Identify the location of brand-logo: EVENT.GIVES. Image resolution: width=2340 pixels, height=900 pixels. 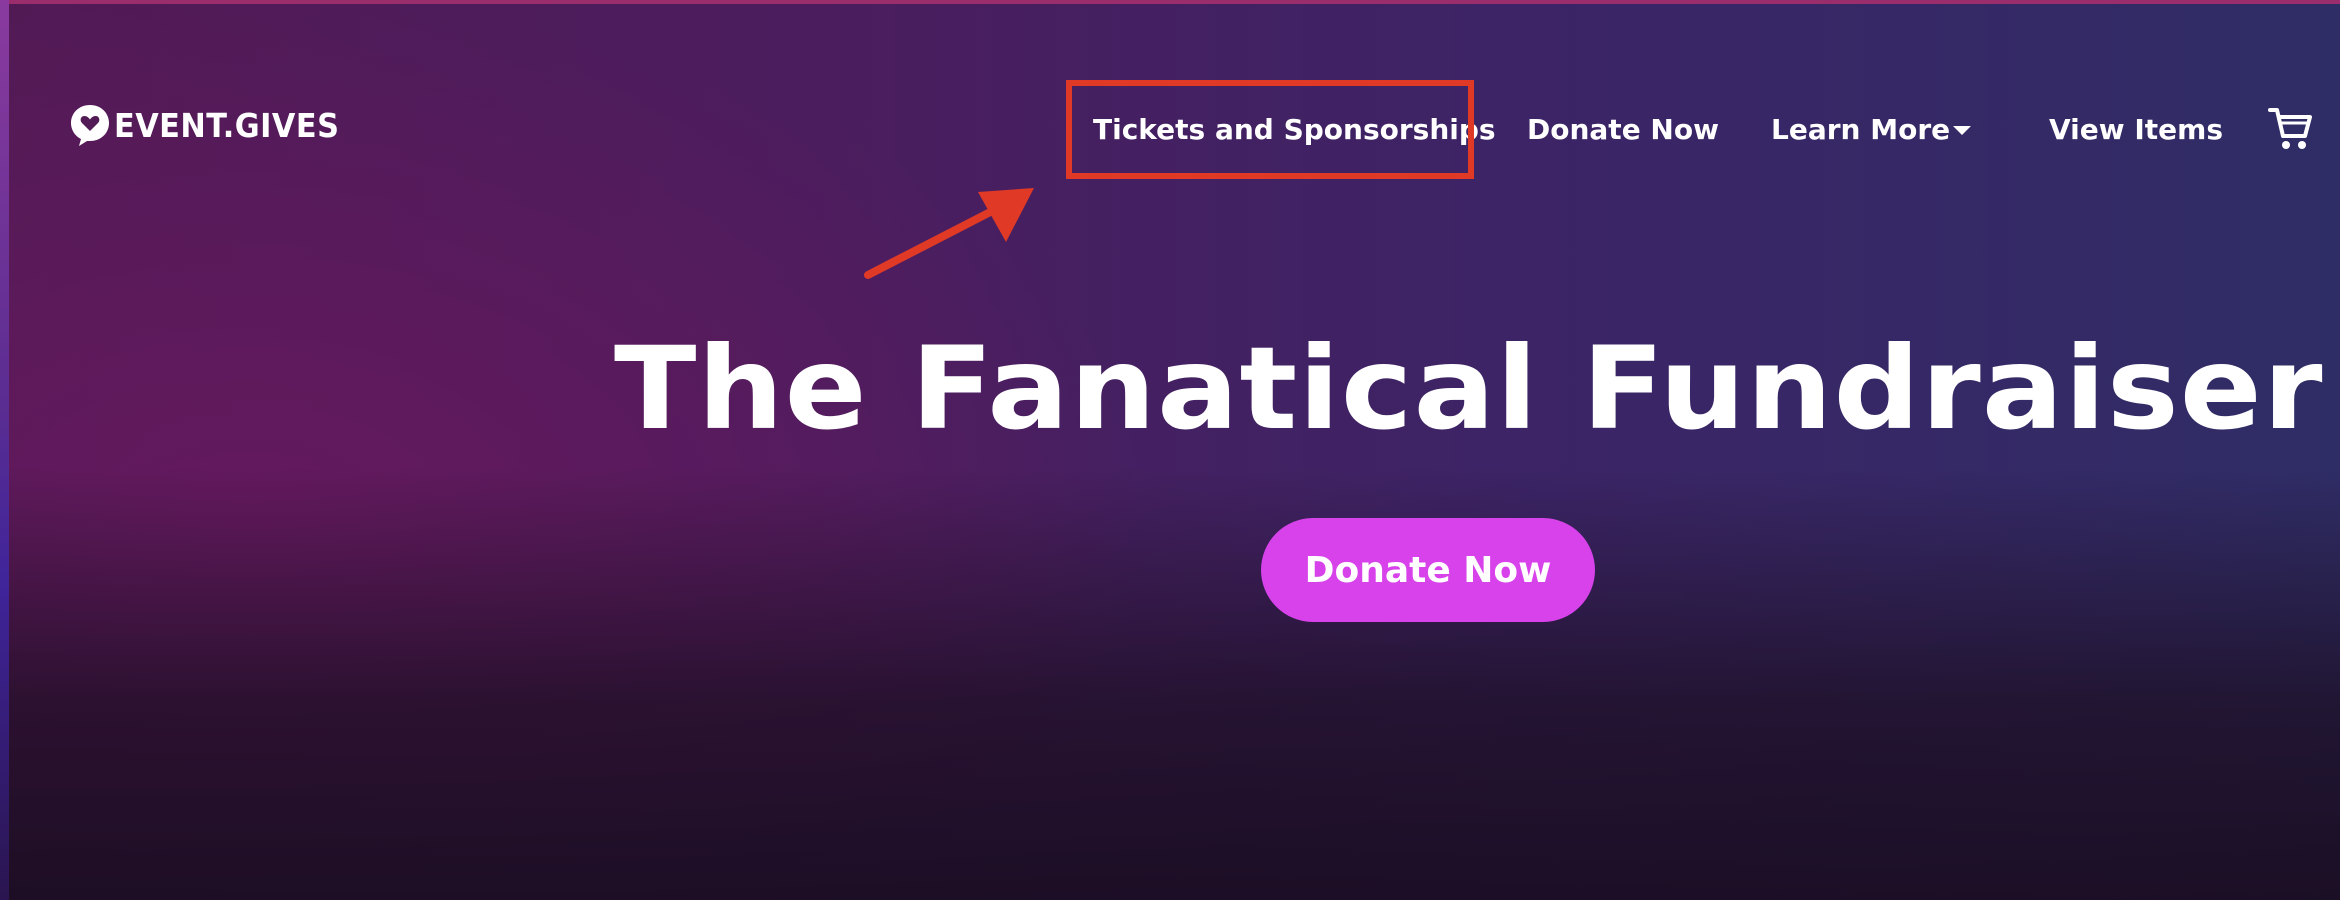
(213, 125).